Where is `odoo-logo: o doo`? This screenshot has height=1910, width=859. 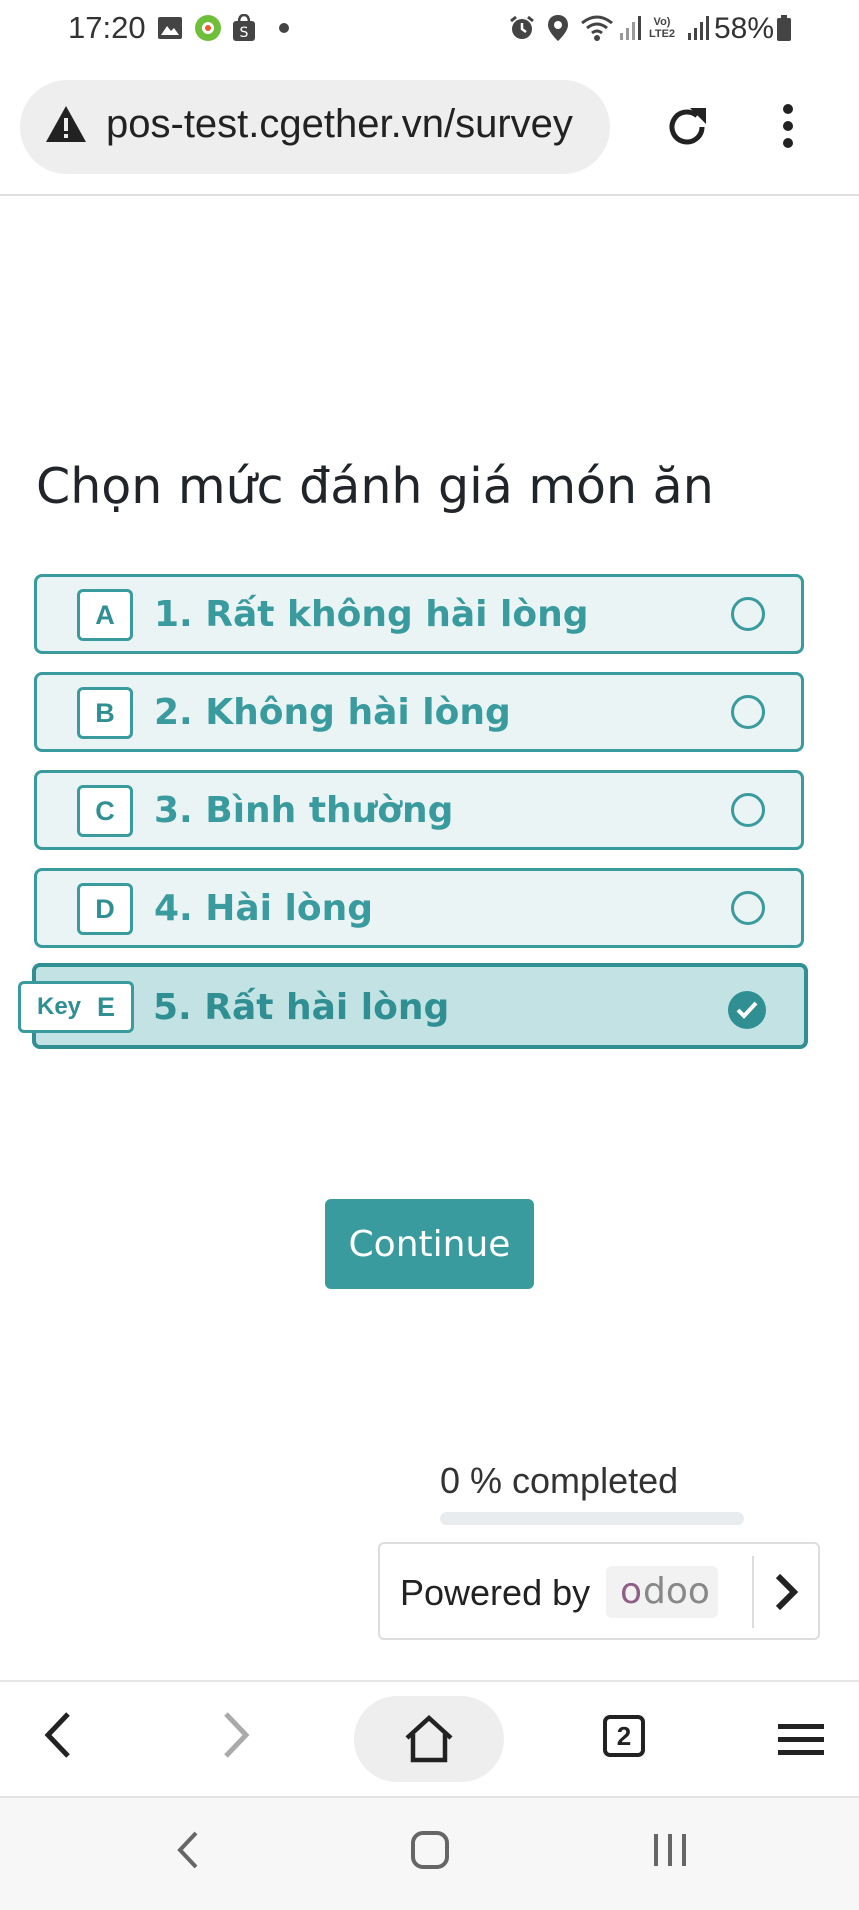
odoo-logo: o doo is located at coordinates (662, 1592).